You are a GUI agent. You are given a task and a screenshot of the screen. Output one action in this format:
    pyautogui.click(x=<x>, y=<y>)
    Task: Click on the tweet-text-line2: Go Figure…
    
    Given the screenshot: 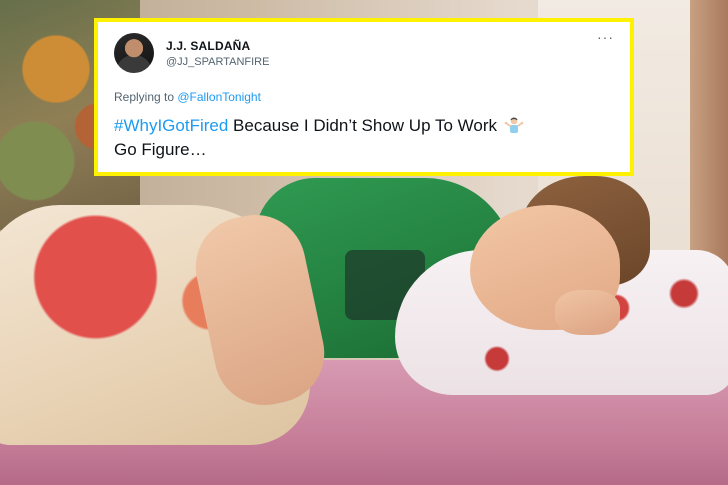 What is the action you would take?
    pyautogui.click(x=160, y=149)
    